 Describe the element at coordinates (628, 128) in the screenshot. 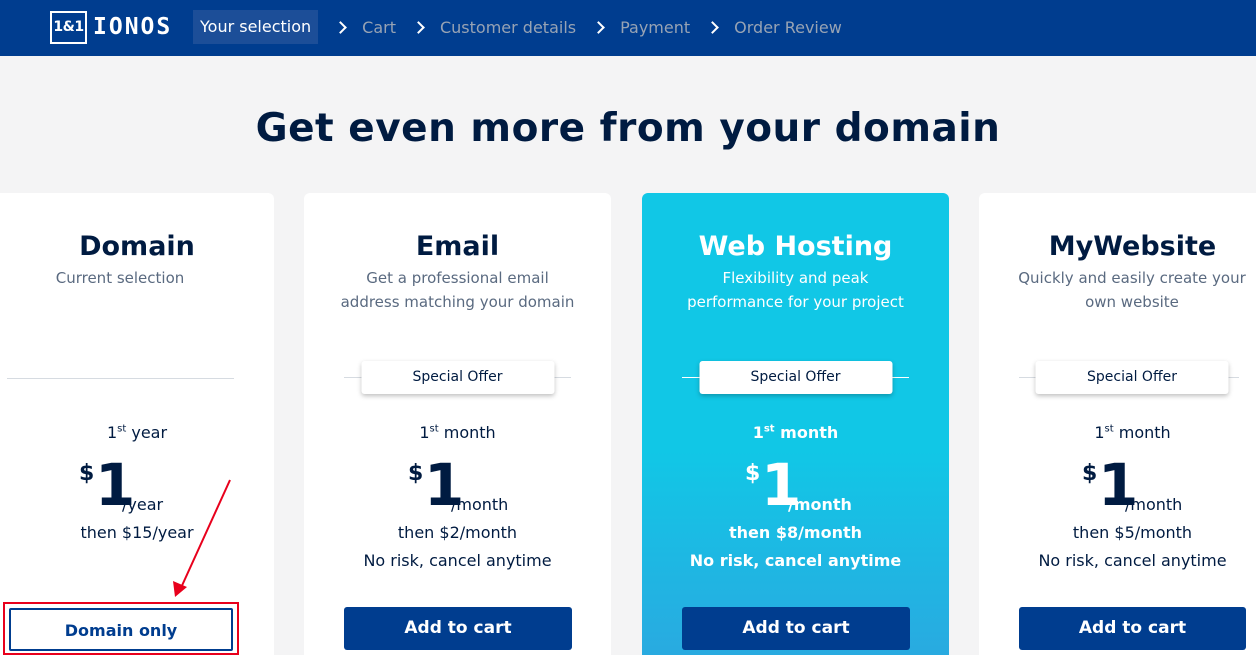

I see `page-title: Get even more from your domain` at that location.